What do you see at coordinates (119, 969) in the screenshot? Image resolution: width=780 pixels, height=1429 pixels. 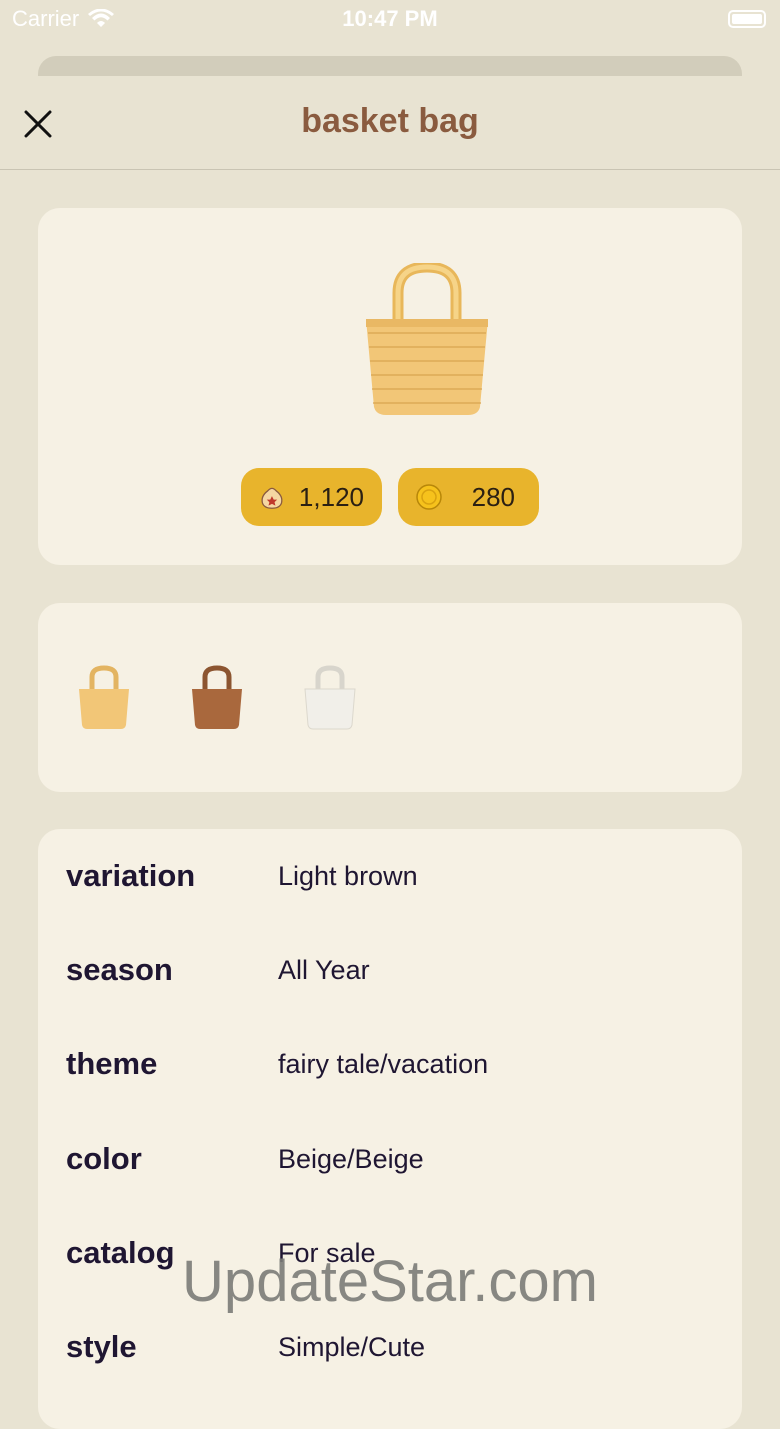 I see `detail-key: season` at bounding box center [119, 969].